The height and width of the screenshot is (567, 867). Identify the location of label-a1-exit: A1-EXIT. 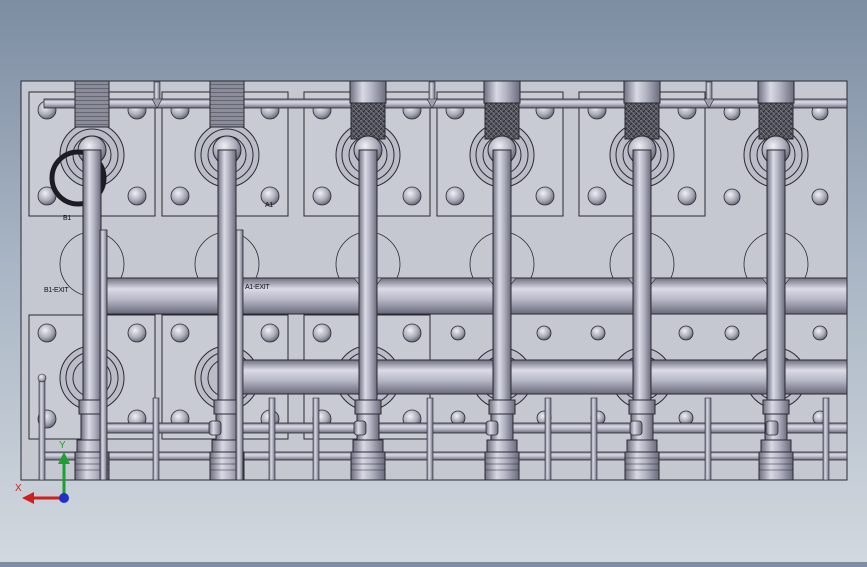
(257, 287).